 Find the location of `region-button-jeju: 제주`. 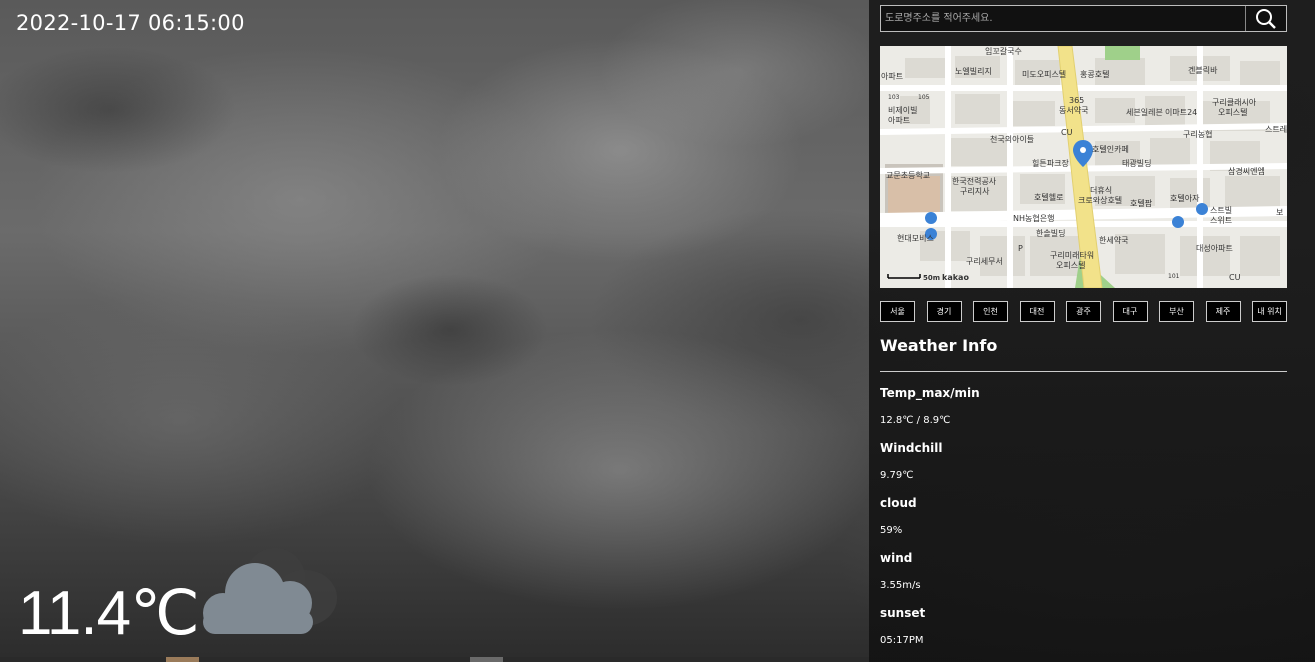

region-button-jeju: 제주 is located at coordinates (1223, 311).